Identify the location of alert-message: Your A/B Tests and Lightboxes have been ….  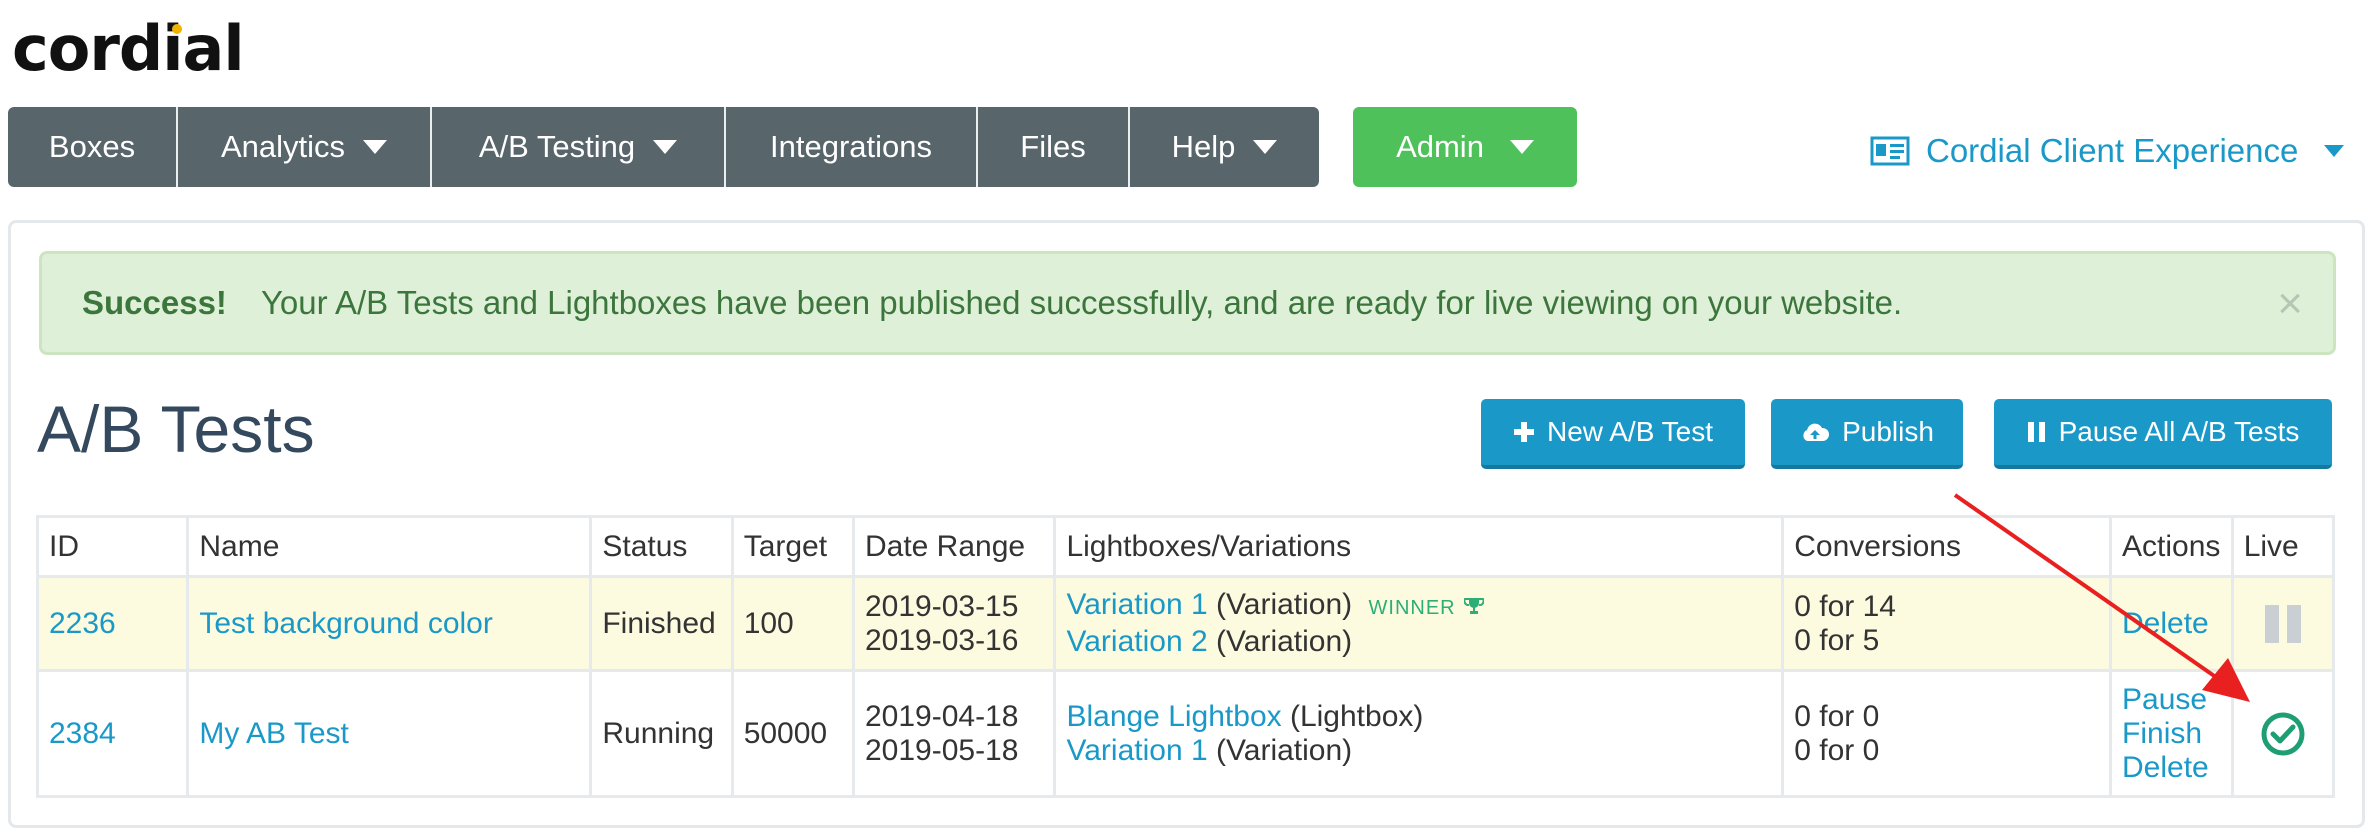
(1081, 302).